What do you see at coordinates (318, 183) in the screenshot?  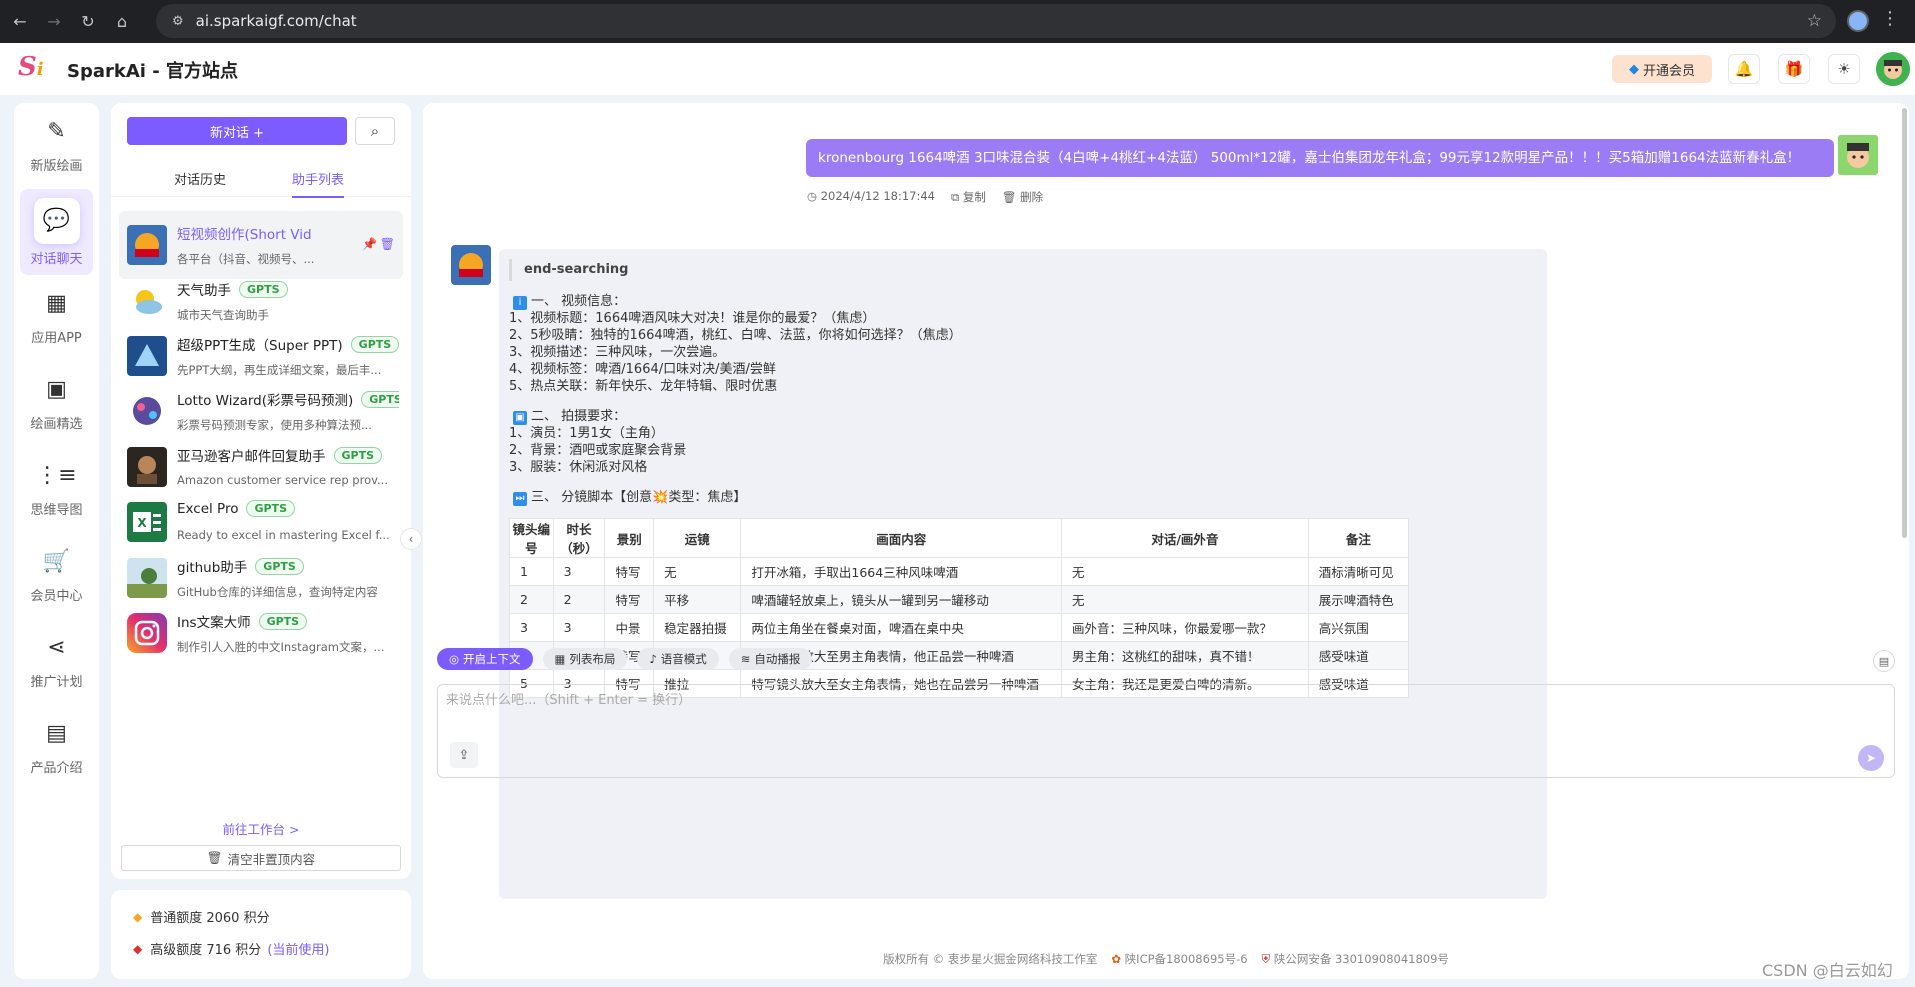 I see `tab-assistants: 助手列表` at bounding box center [318, 183].